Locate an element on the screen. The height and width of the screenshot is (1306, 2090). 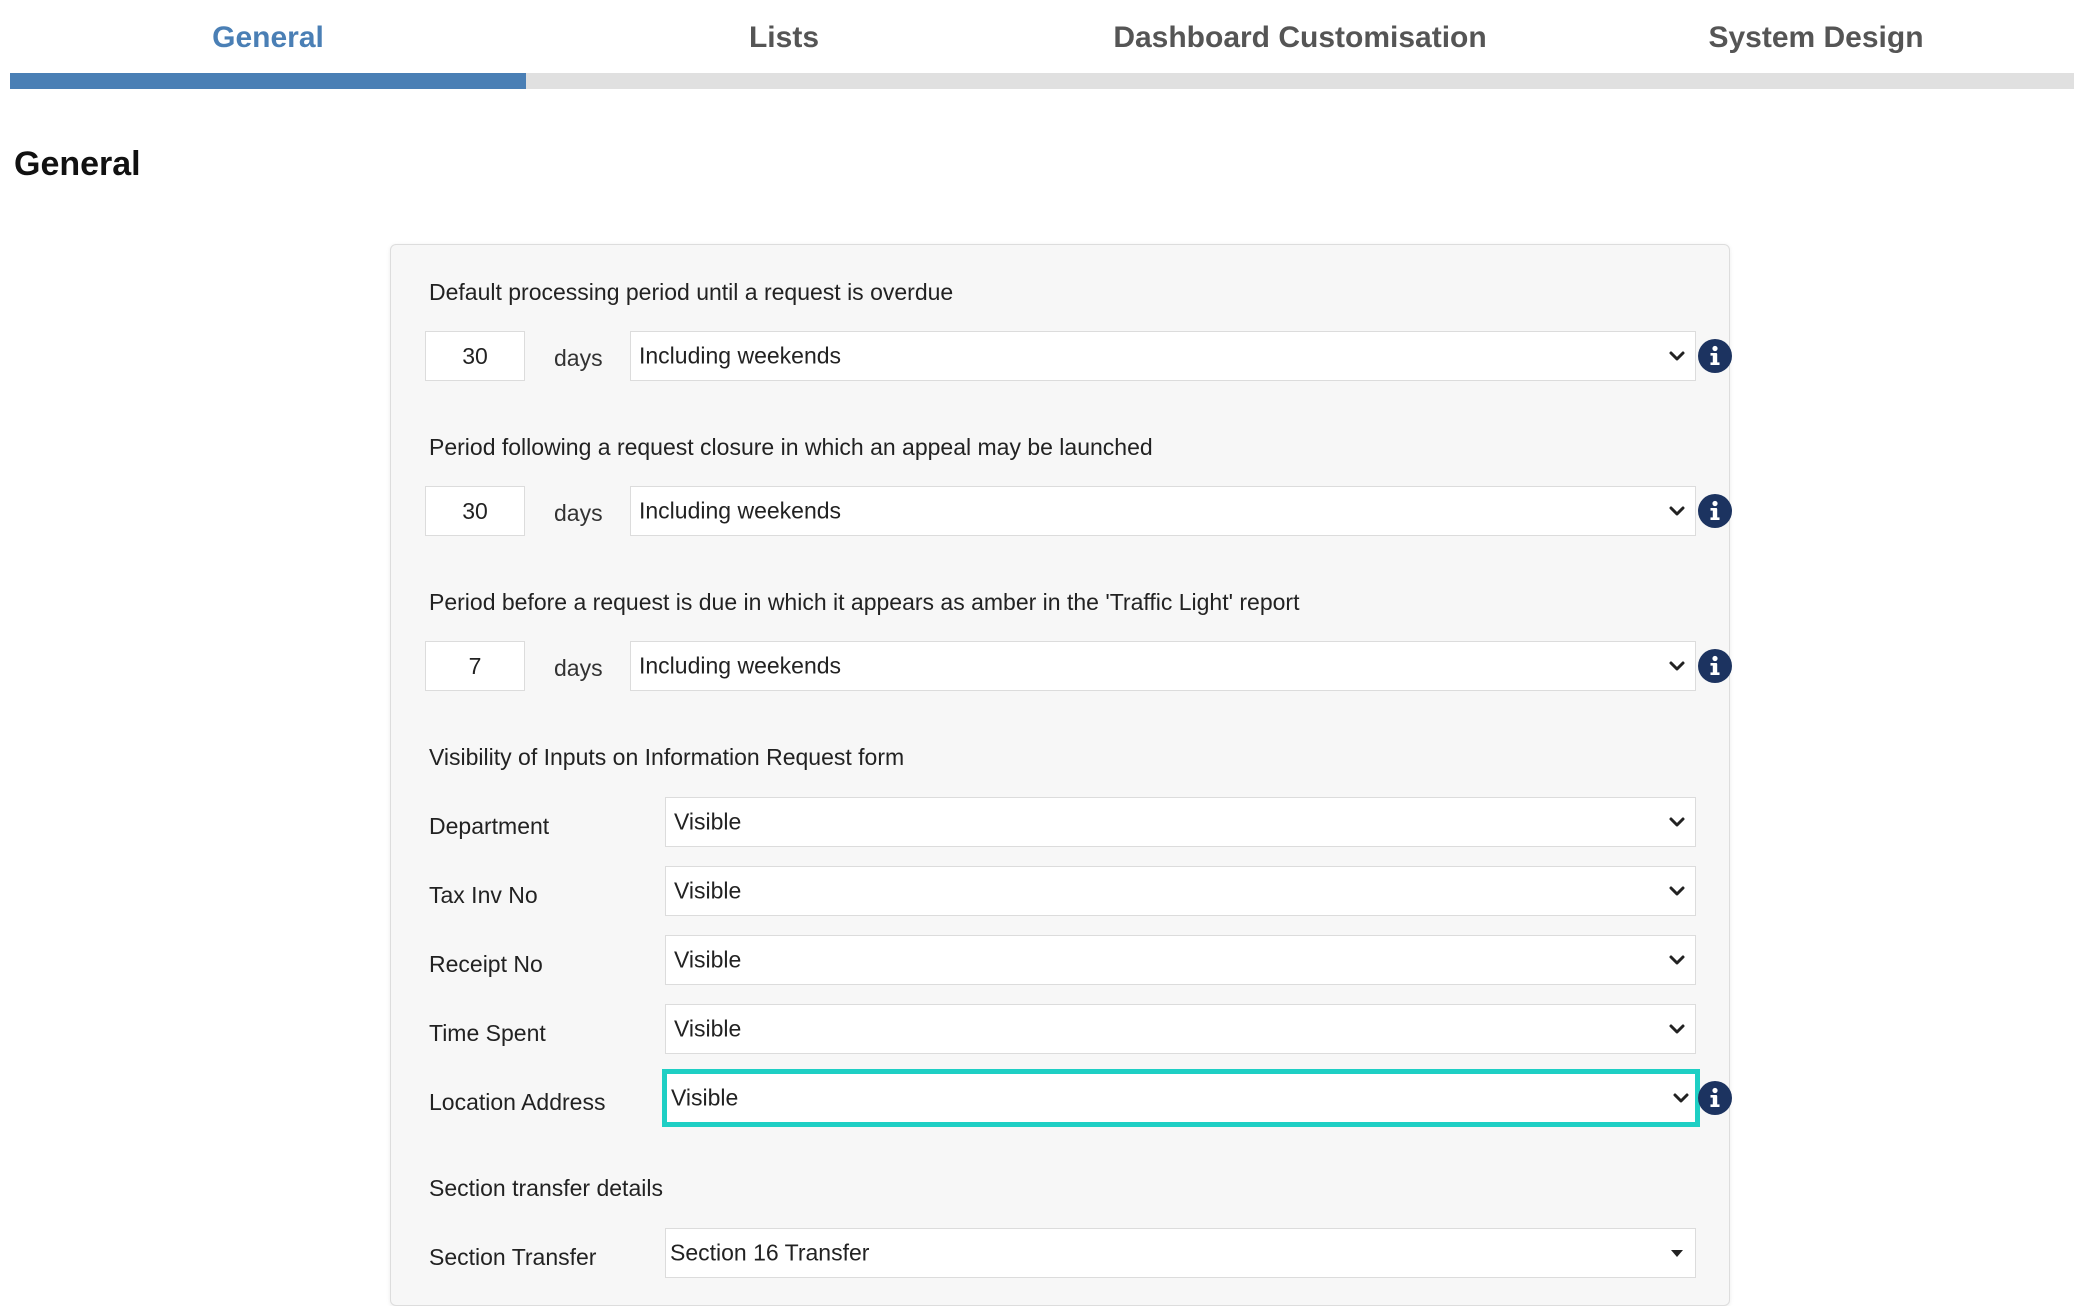
section-transfer-select: Section 16 Transfer is located at coordinates (1180, 1253).